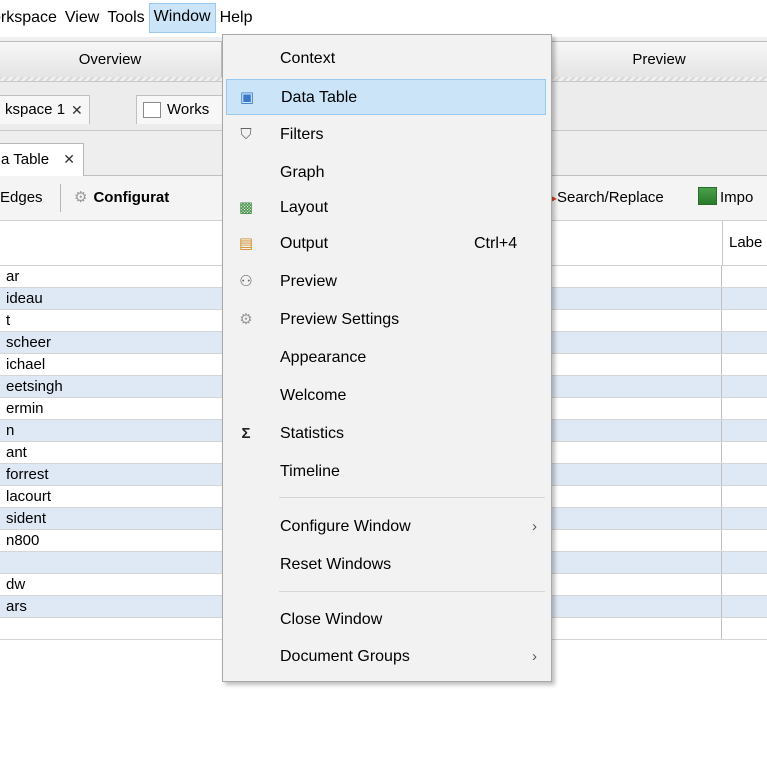 This screenshot has height=777, width=767. Describe the element at coordinates (313, 395) in the screenshot. I see `menu-item-label: Welcome` at that location.